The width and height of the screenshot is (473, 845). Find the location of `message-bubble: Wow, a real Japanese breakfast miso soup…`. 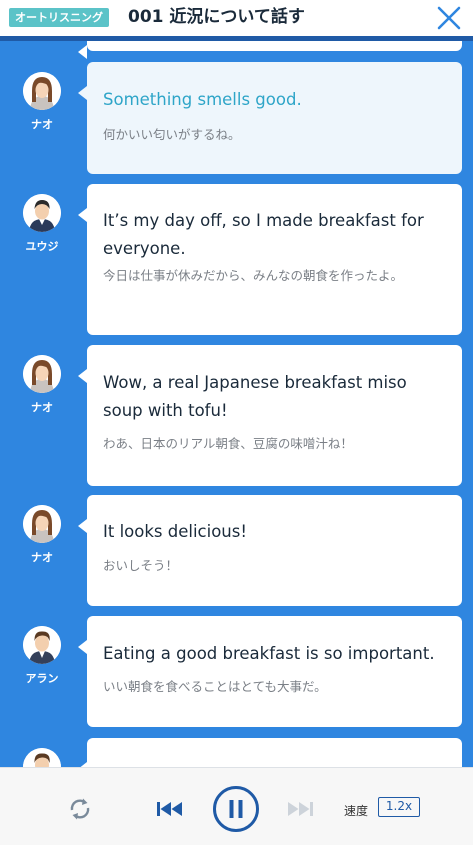

message-bubble: Wow, a real Japanese breakfast miso soup… is located at coordinates (270, 415).